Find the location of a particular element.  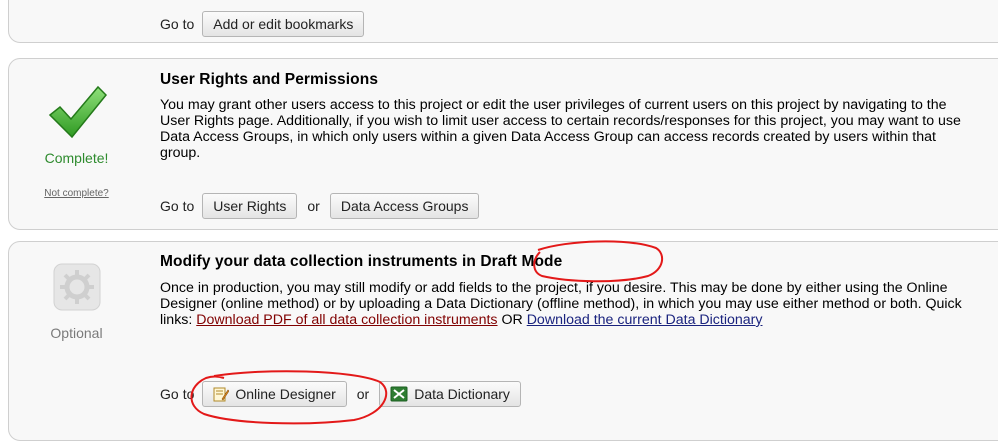

goto-label-go: Go is located at coordinates (169, 394).